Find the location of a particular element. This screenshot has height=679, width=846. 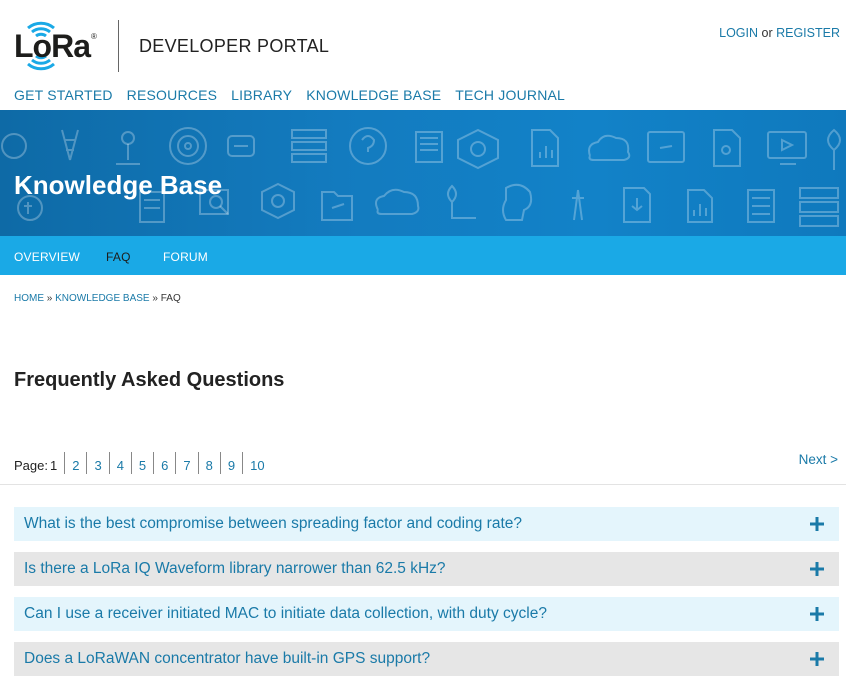

pagination-label: Page: is located at coordinates (31, 465).